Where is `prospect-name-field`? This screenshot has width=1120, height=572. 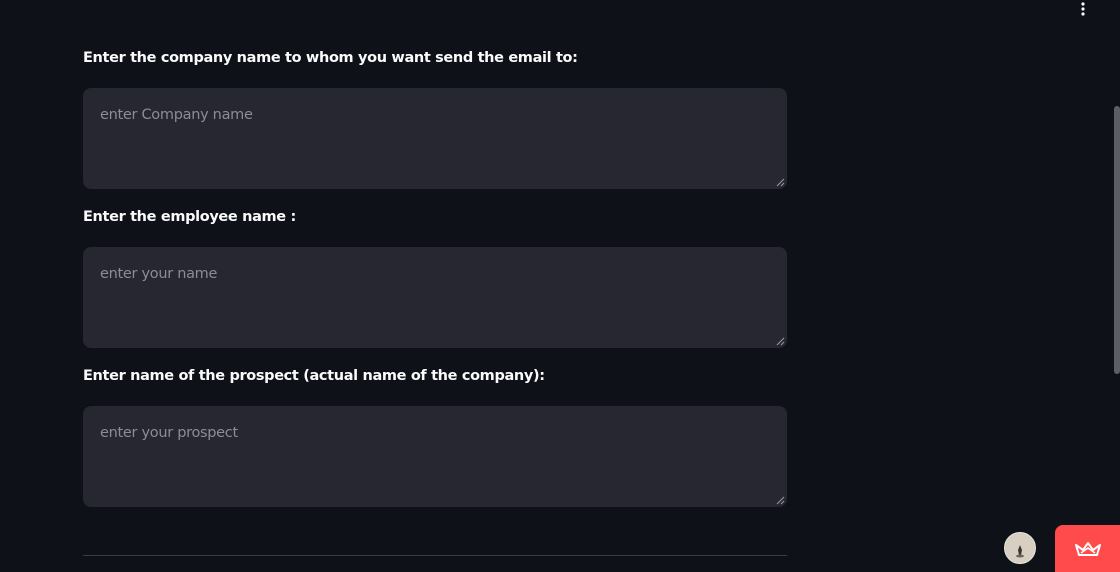 prospect-name-field is located at coordinates (435, 456).